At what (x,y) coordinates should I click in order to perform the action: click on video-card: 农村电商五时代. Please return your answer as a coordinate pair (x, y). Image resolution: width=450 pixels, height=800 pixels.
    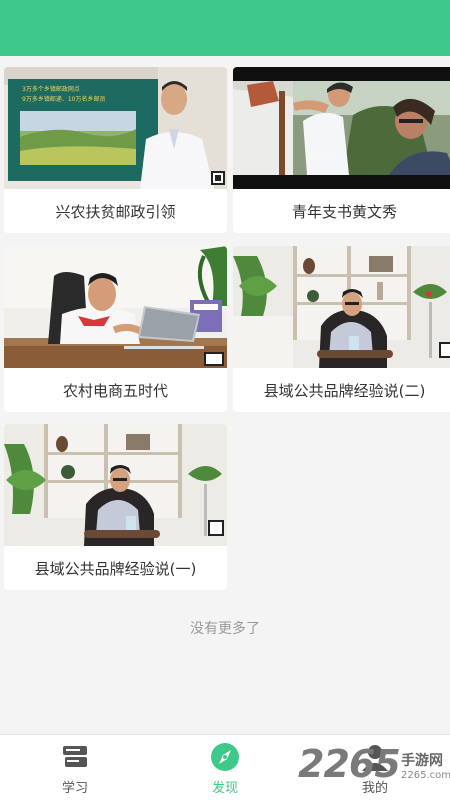
    Looking at the image, I should click on (115, 329).